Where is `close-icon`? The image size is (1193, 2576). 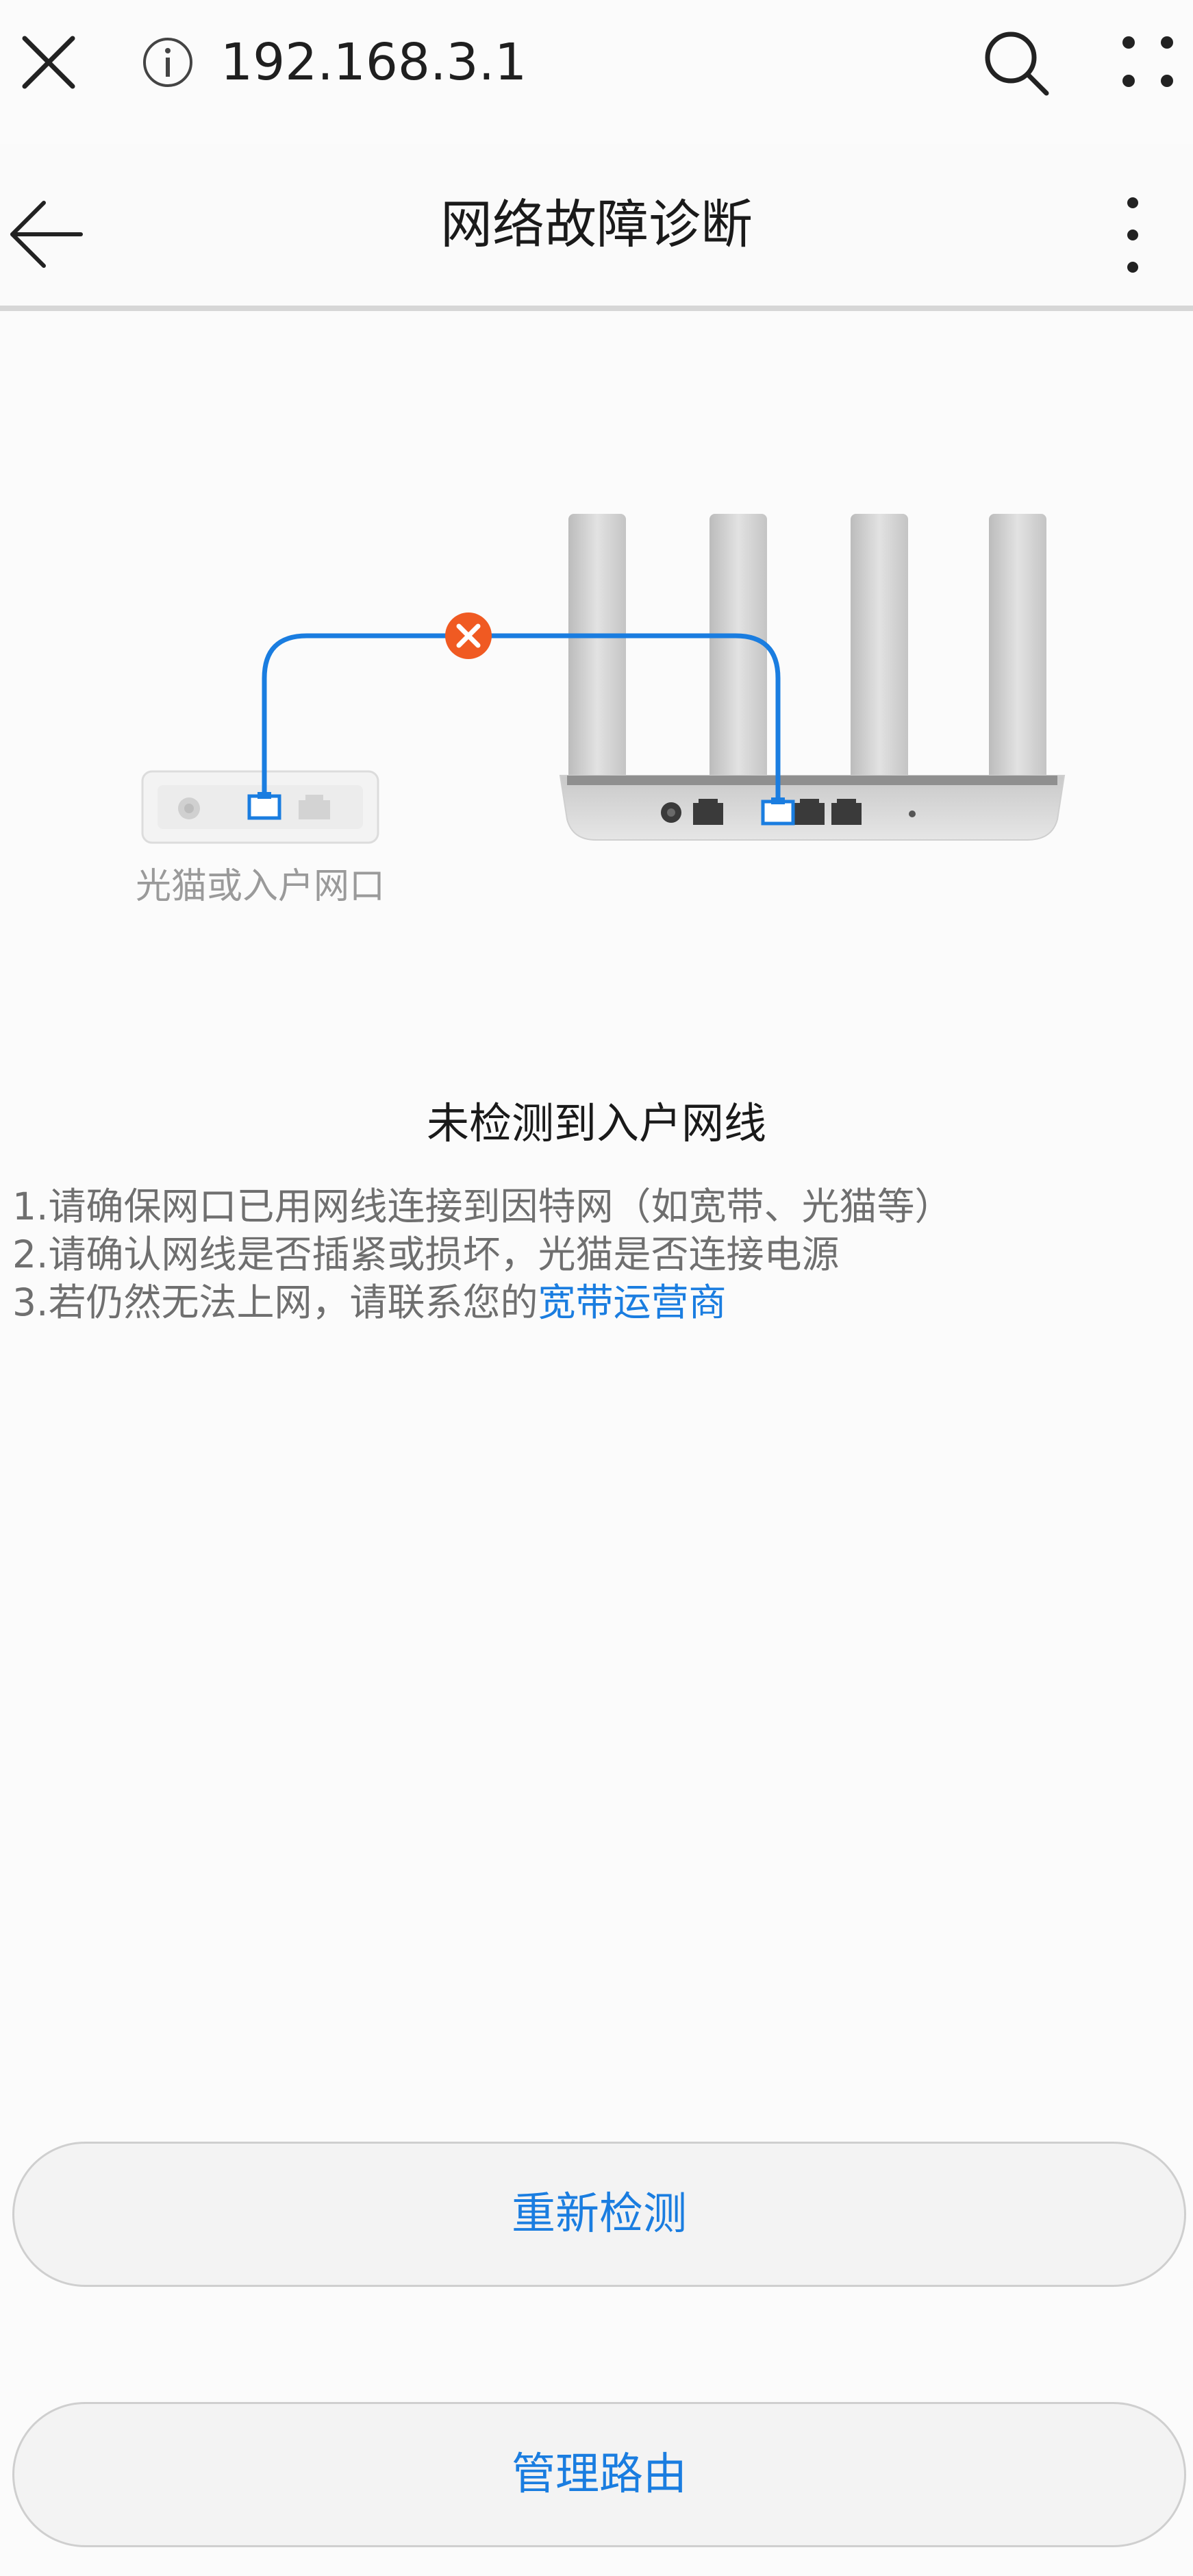 close-icon is located at coordinates (48, 62).